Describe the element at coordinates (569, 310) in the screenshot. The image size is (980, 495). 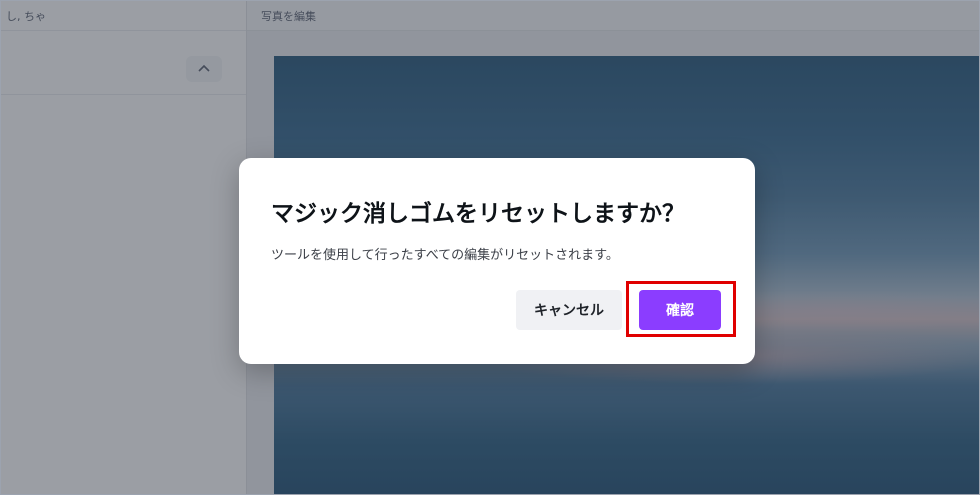
I see `cancel-button: キャンセル` at that location.